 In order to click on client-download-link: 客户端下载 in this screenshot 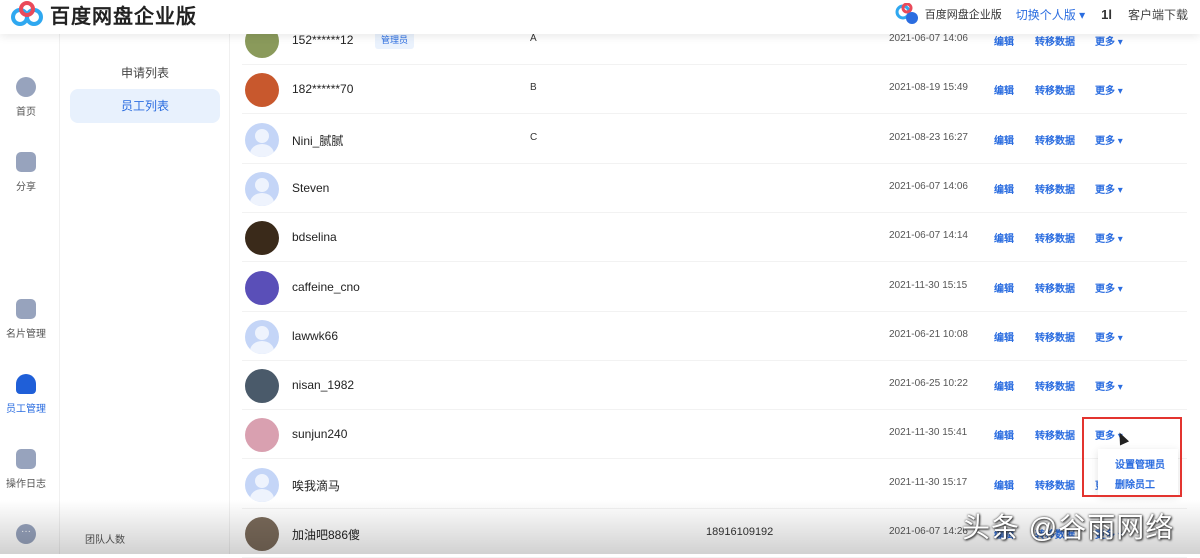, I will do `click(1158, 14)`.